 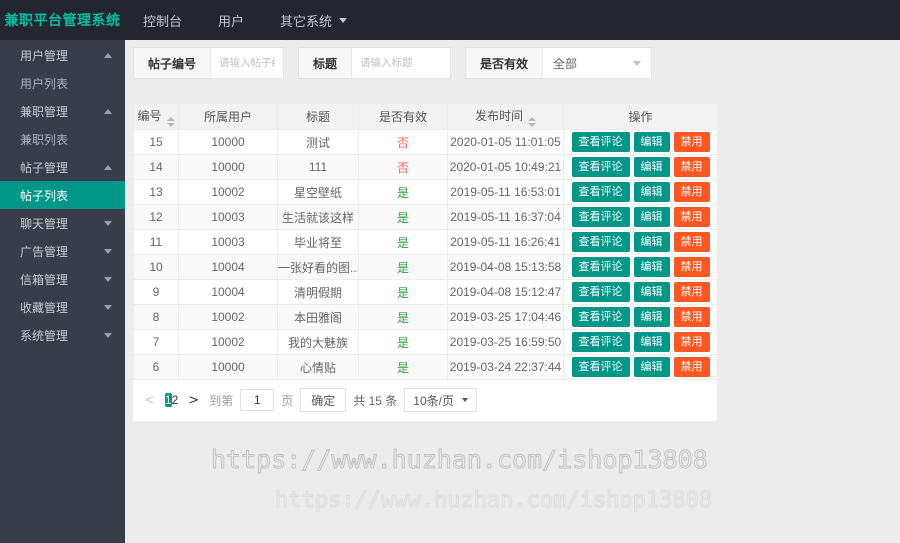 What do you see at coordinates (505, 116) in the screenshot?
I see `table-header-cell: 发布时间` at bounding box center [505, 116].